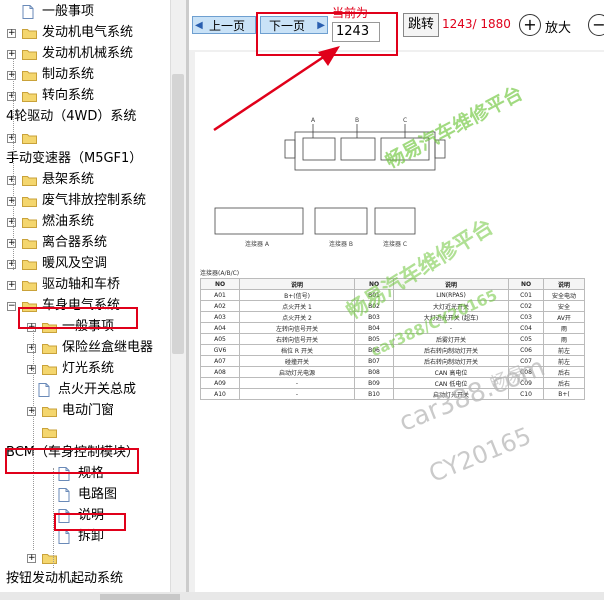  Describe the element at coordinates (564, 372) in the screenshot. I see `pin-table-cell: 后右` at that location.